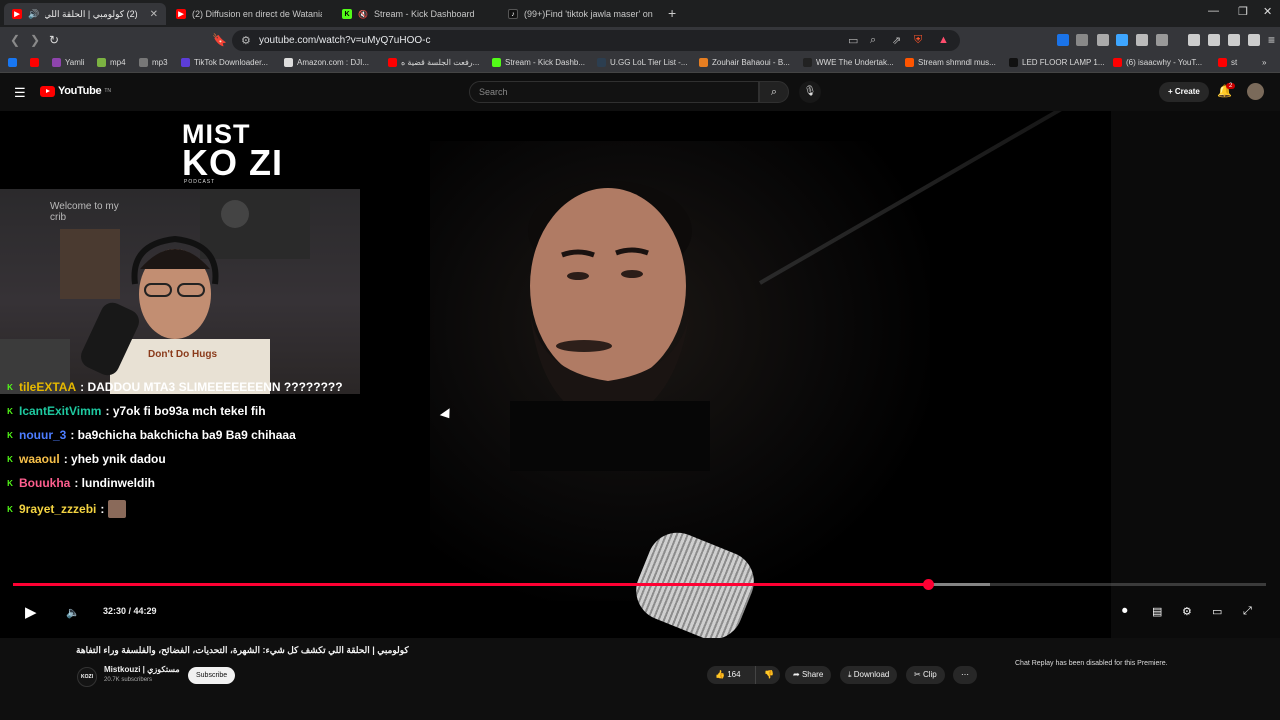 The width and height of the screenshot is (1280, 720). What do you see at coordinates (720, 674) in the screenshot?
I see `thumbs-up-icon: 👍` at bounding box center [720, 674].